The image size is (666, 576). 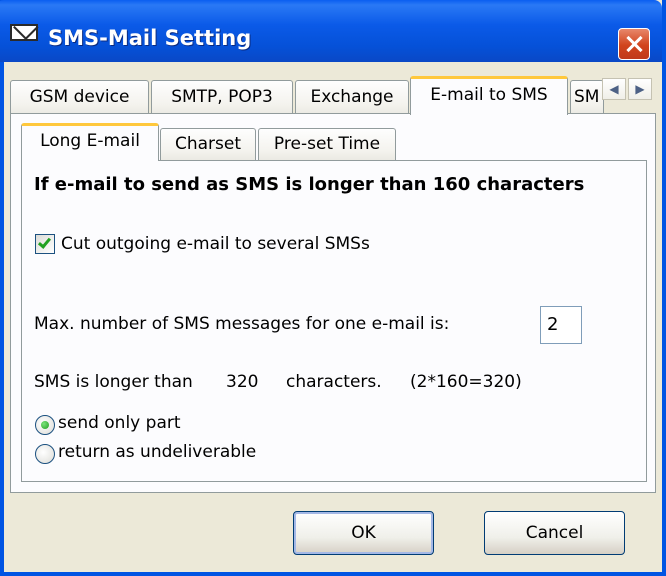 What do you see at coordinates (113, 382) in the screenshot?
I see `longer-prefix: SMS is longer than` at bounding box center [113, 382].